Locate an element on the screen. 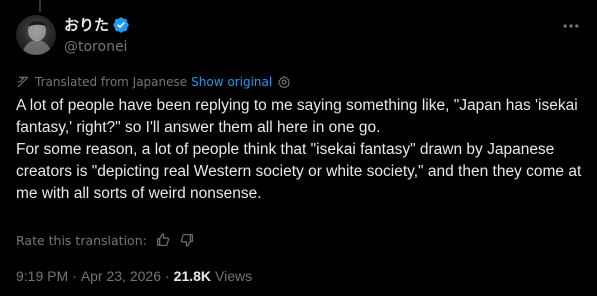 The height and width of the screenshot is (296, 597). post-meta: 9:19 PM · Apr 23, 2026 · 21.8K Views is located at coordinates (134, 276).